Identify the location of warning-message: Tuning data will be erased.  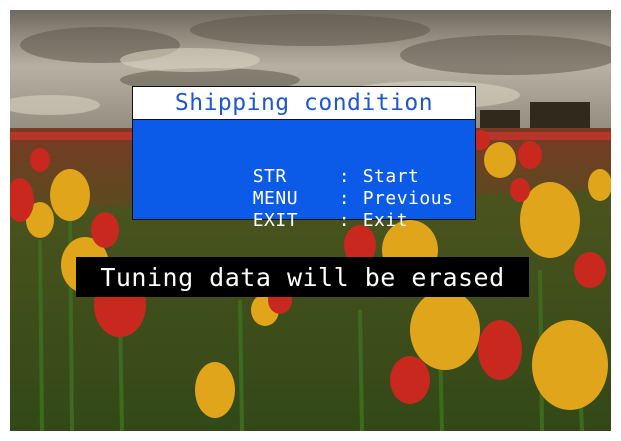
(302, 277).